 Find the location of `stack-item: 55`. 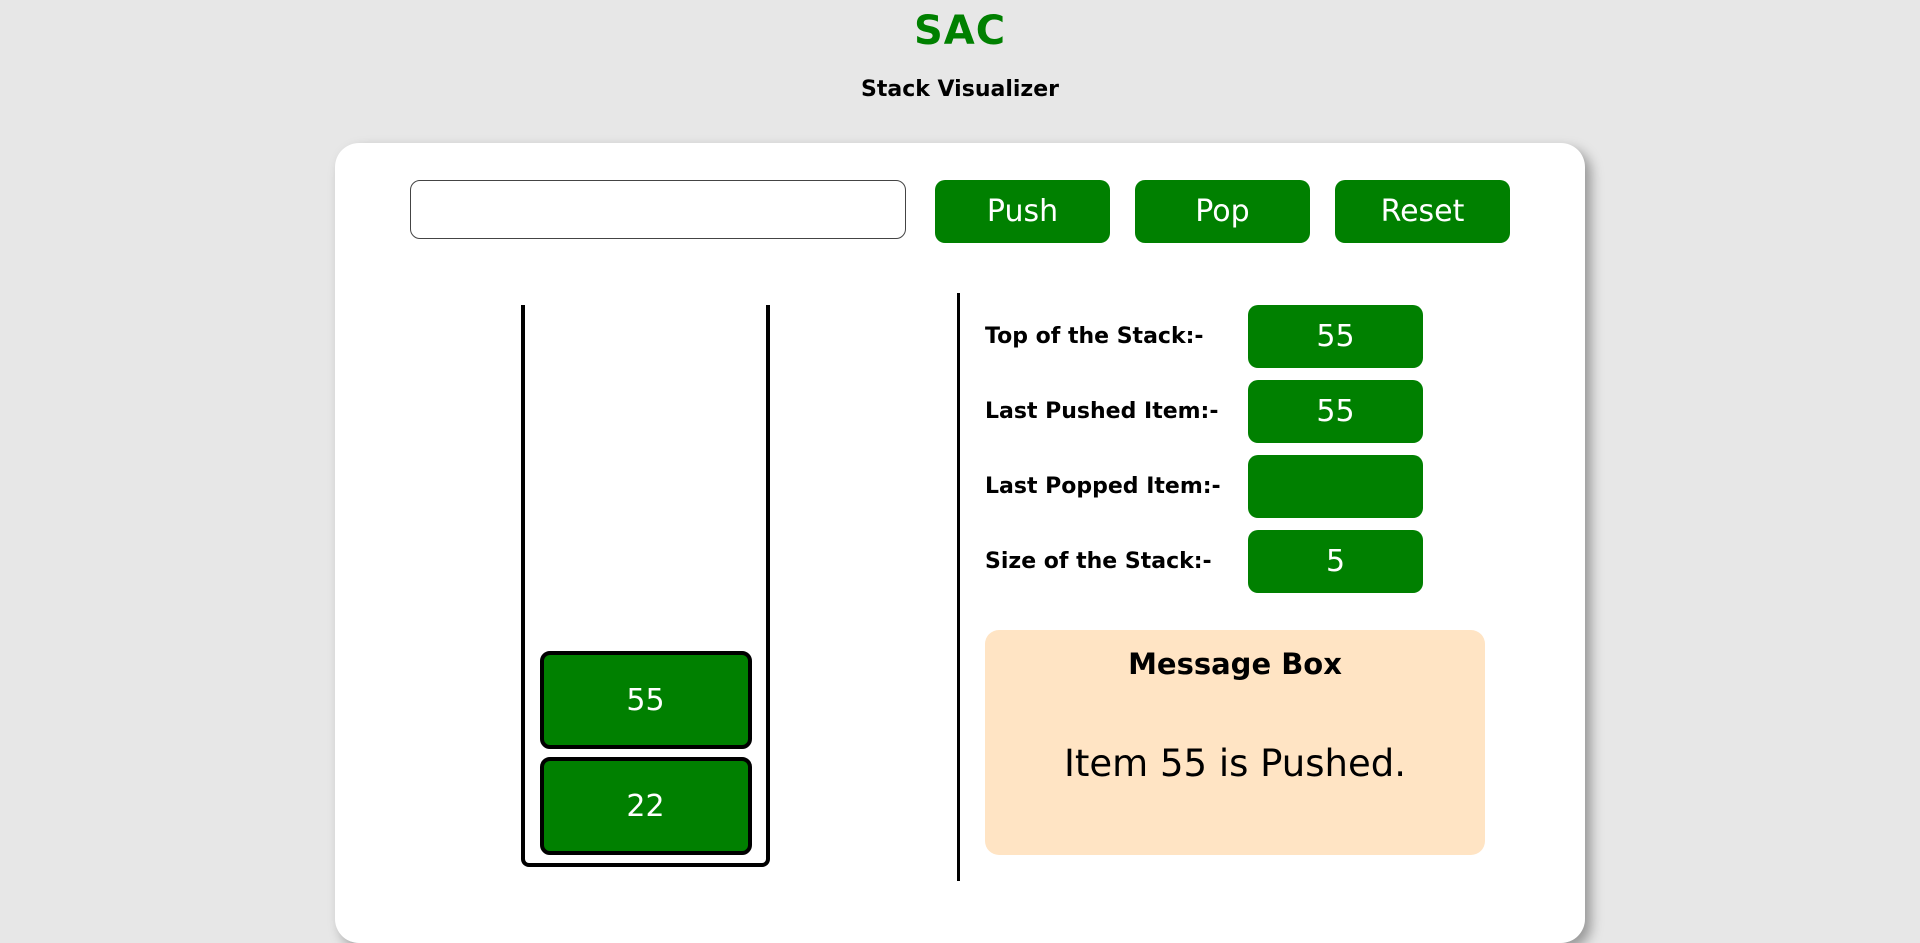

stack-item: 55 is located at coordinates (645, 700).